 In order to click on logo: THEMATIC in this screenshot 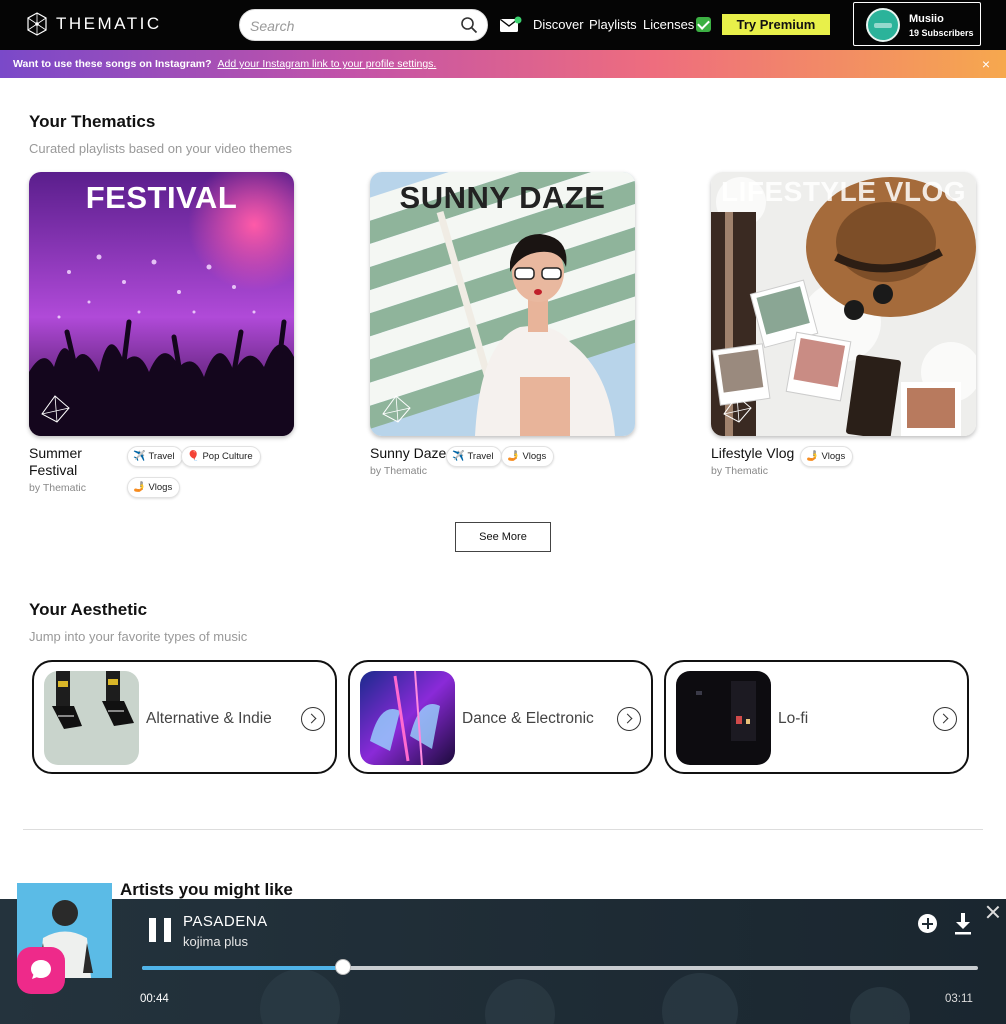, I will do `click(94, 24)`.